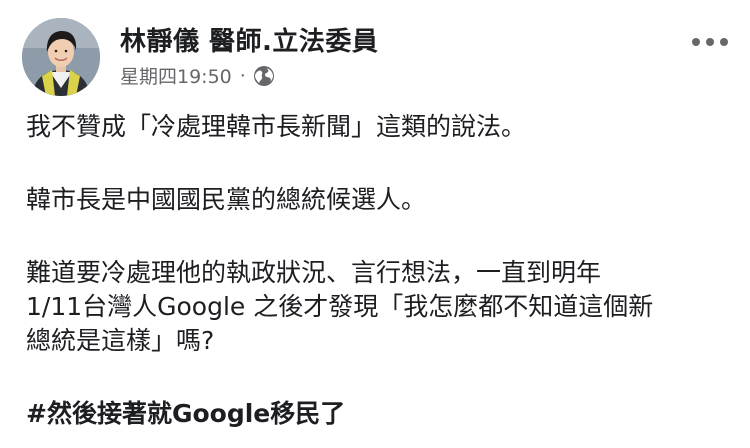  What do you see at coordinates (185, 413) in the screenshot?
I see `hashtag-link: #然後接著就Google移民了` at bounding box center [185, 413].